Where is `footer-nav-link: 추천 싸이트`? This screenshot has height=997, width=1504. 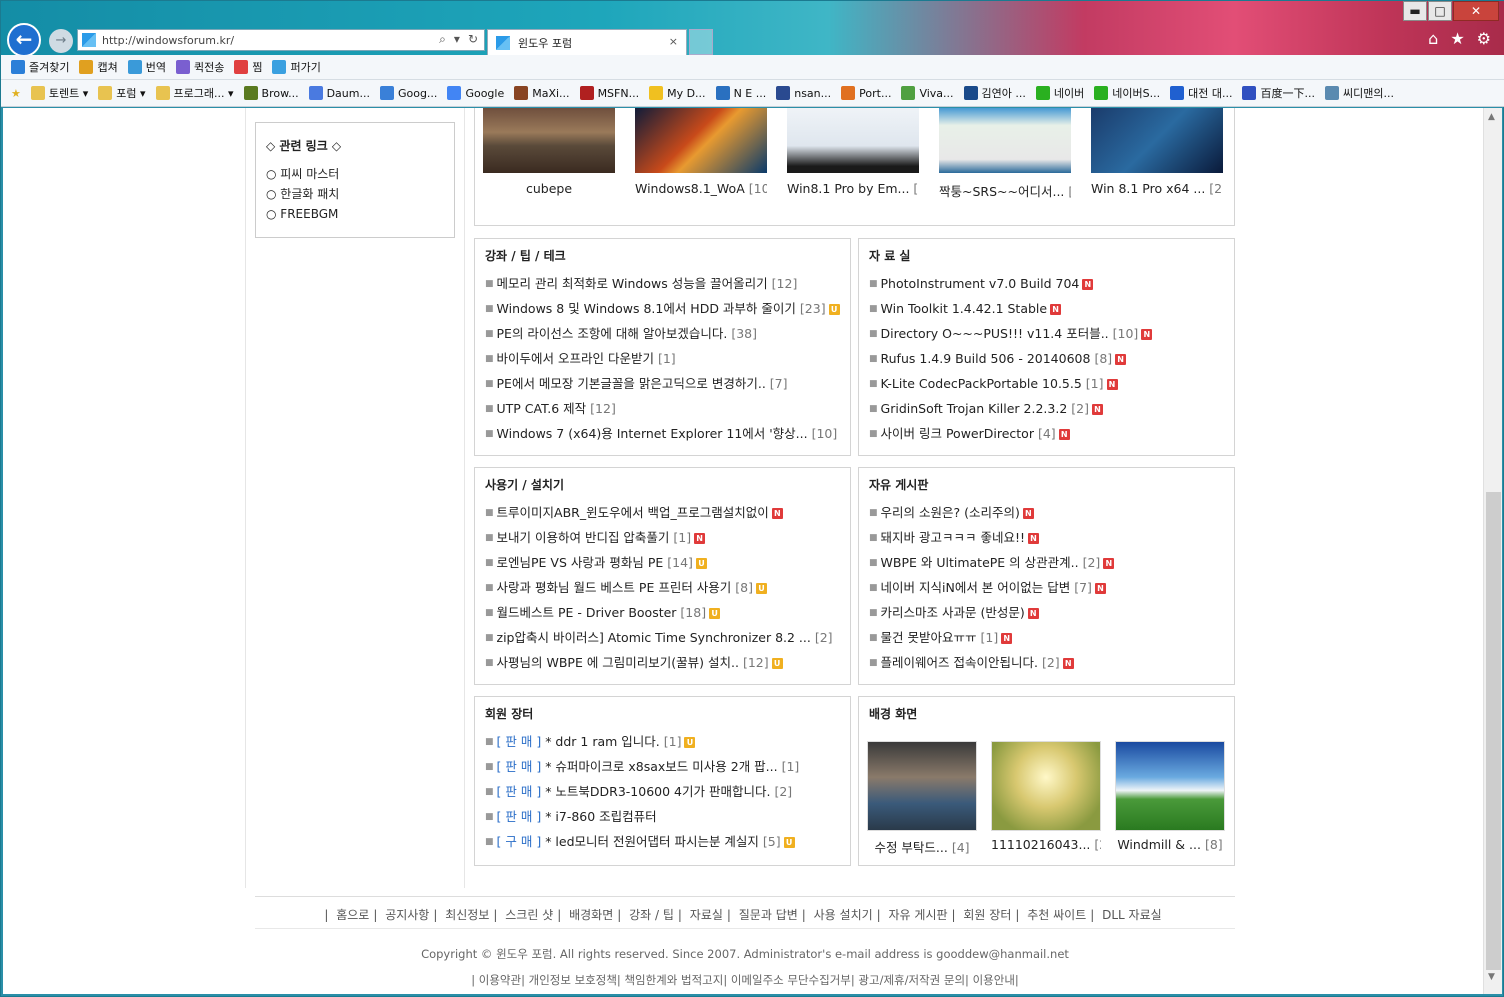
footer-nav-link: 추천 싸이트 is located at coordinates (1056, 915).